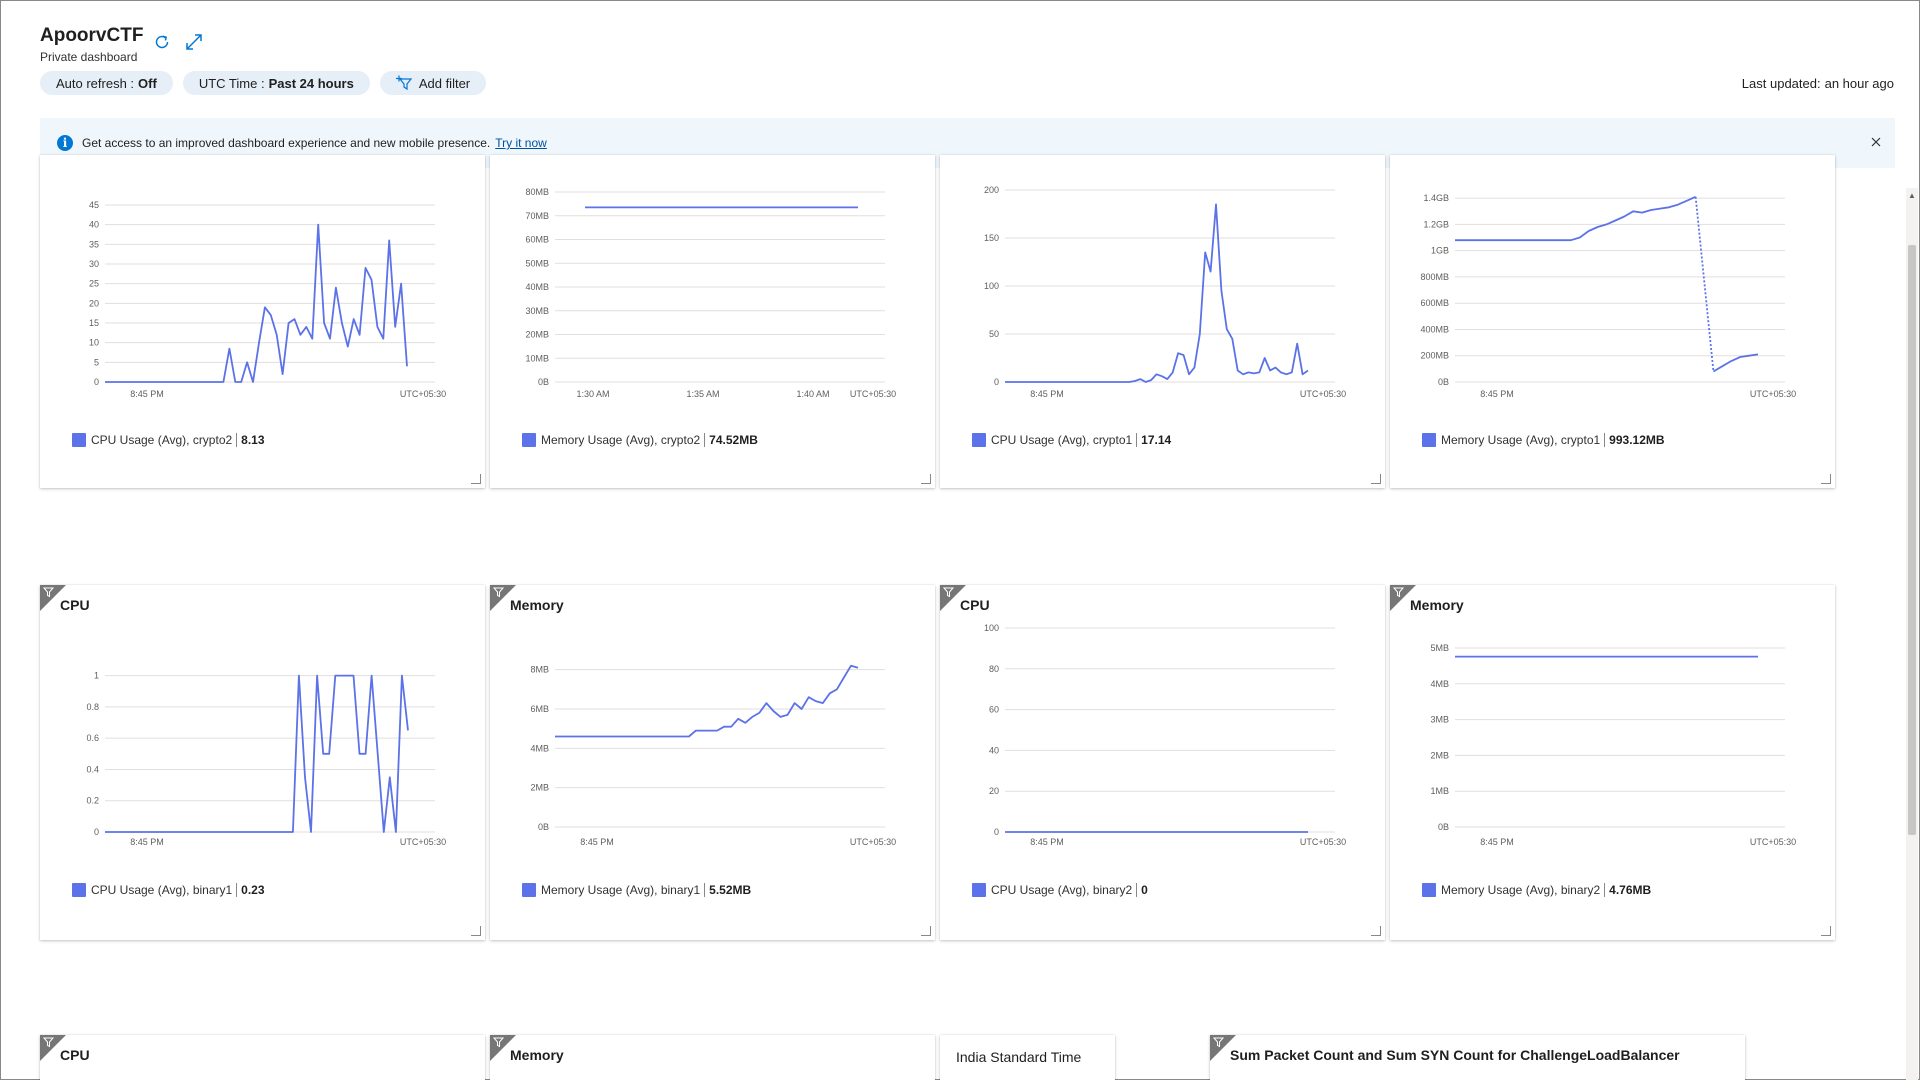 This screenshot has width=1920, height=1080. I want to click on legend-label: Memory Usage (Avg), binary1, so click(621, 890).